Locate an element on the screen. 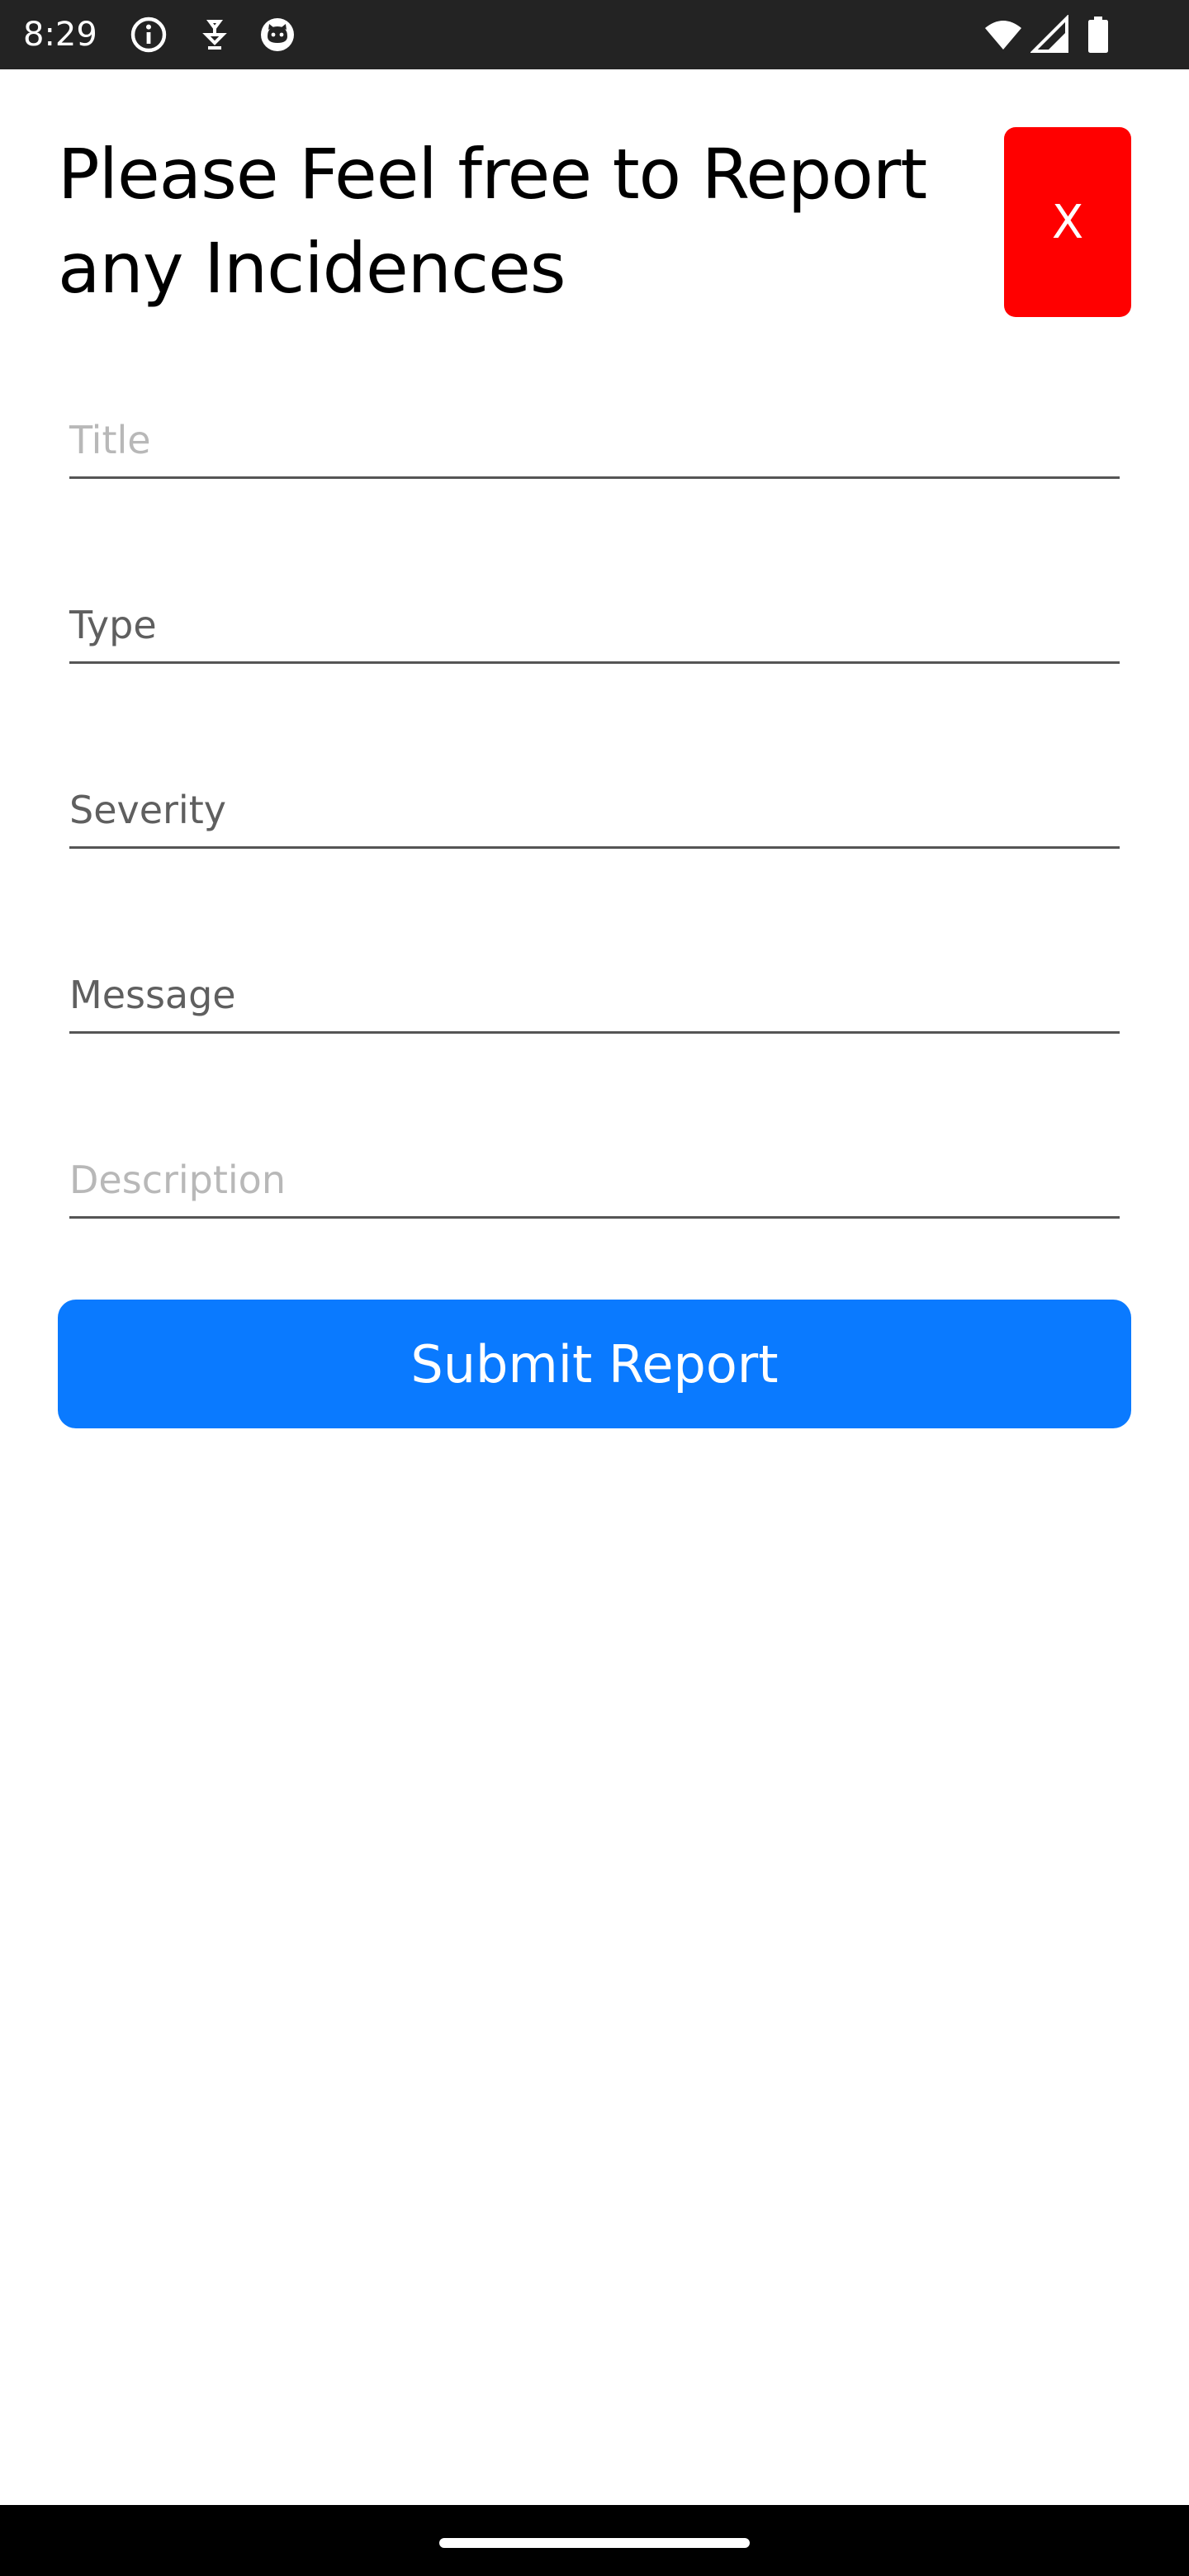  description-field: Description is located at coordinates (594, 1177).